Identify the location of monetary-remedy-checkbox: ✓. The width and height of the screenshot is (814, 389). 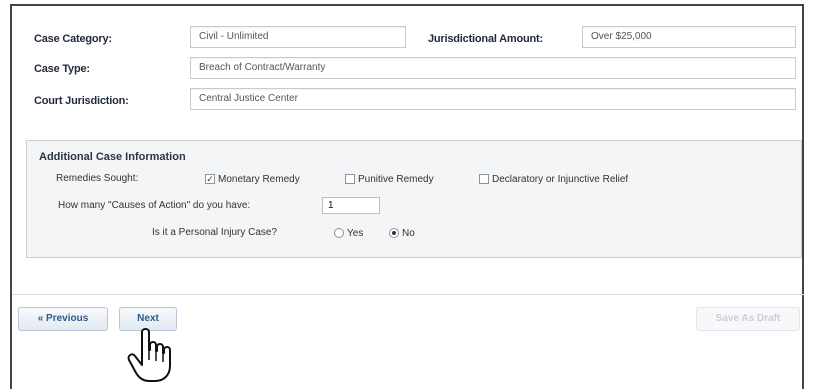
(210, 179).